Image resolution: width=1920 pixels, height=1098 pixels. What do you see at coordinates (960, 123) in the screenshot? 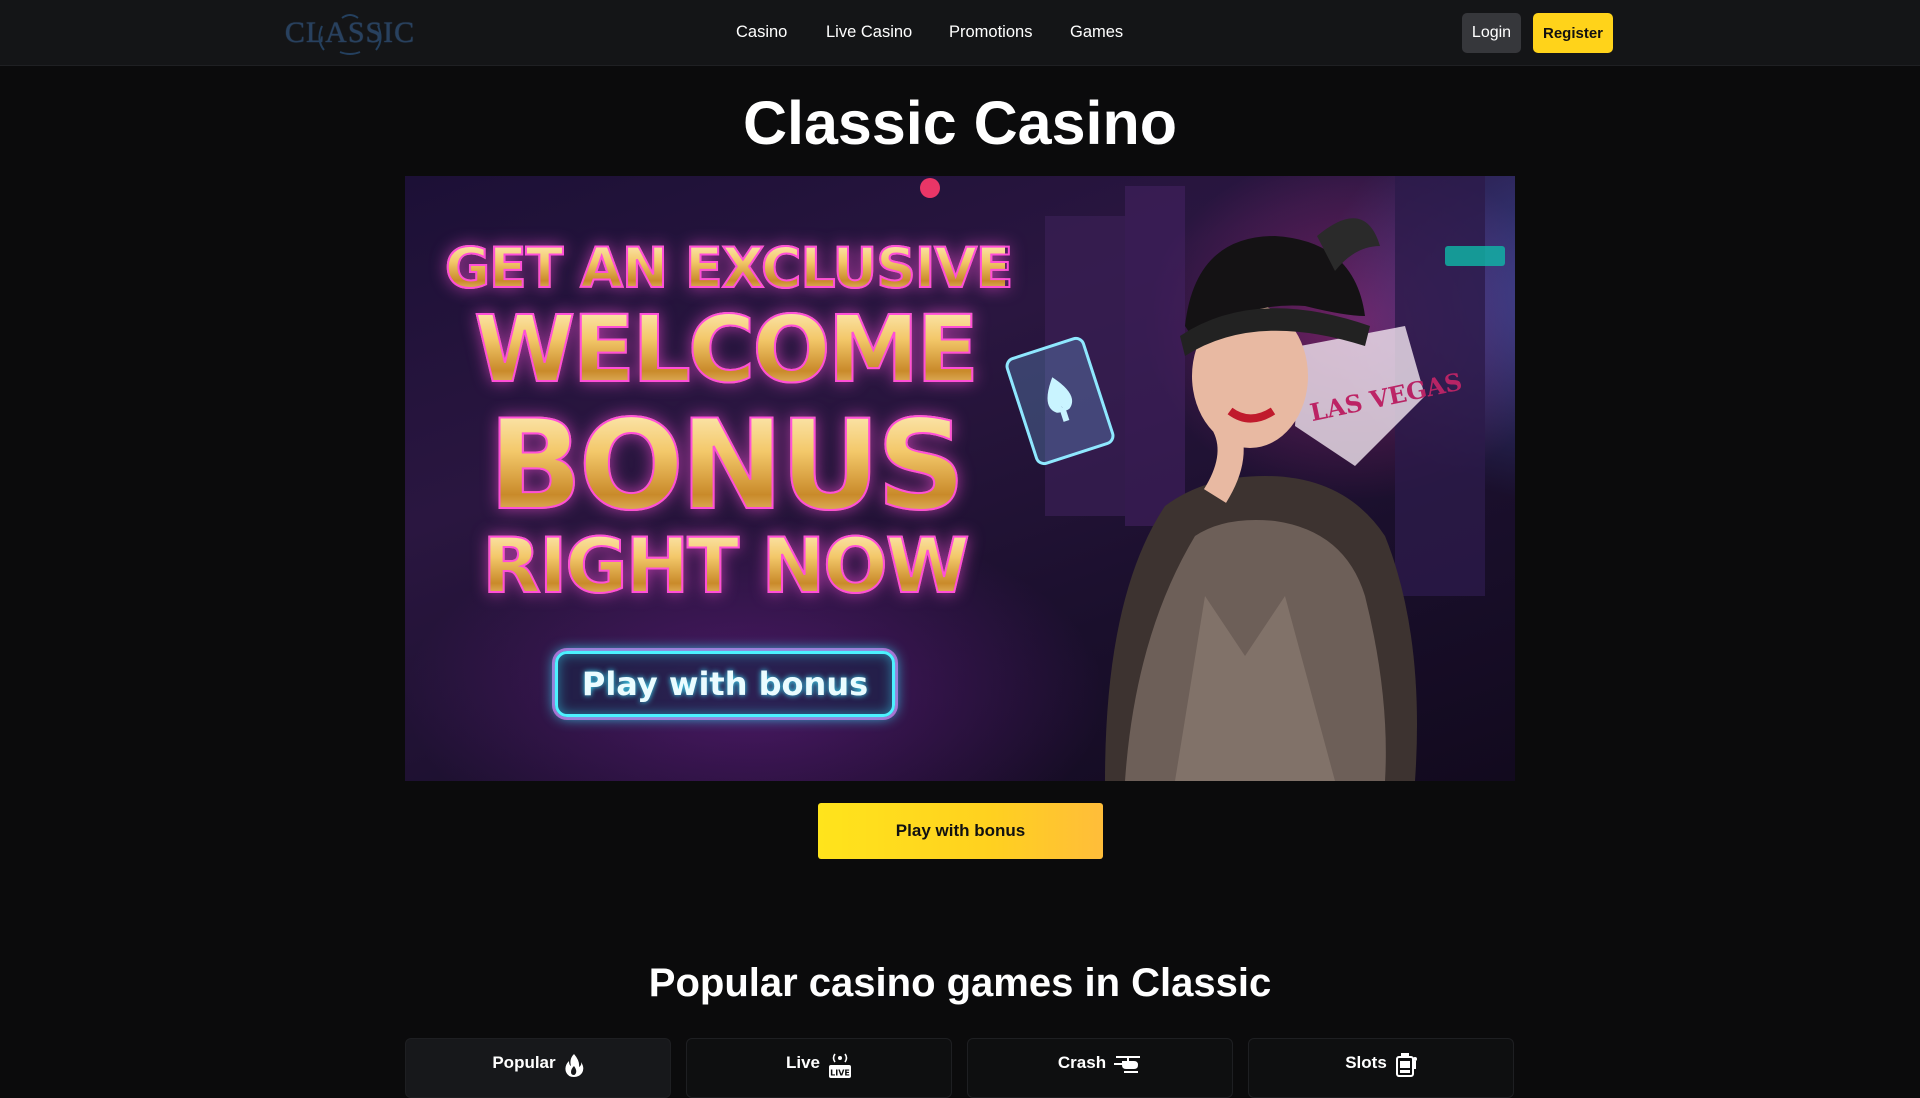
I see `page-title: Classic Casino` at bounding box center [960, 123].